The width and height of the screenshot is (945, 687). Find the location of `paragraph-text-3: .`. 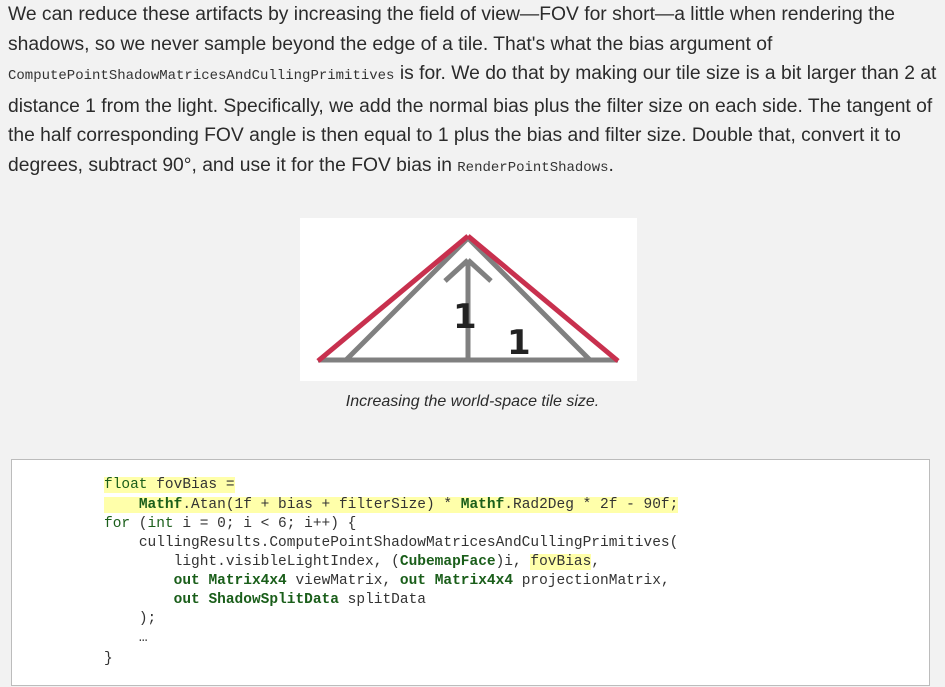

paragraph-text-3: . is located at coordinates (611, 165).